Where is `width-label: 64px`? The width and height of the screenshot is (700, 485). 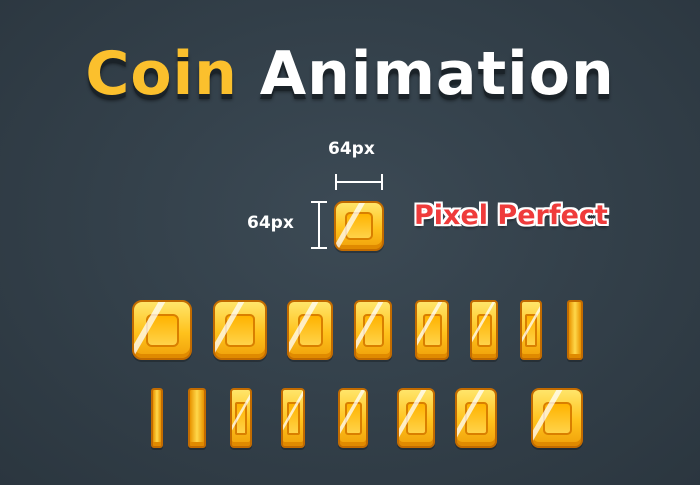
width-label: 64px is located at coordinates (351, 149).